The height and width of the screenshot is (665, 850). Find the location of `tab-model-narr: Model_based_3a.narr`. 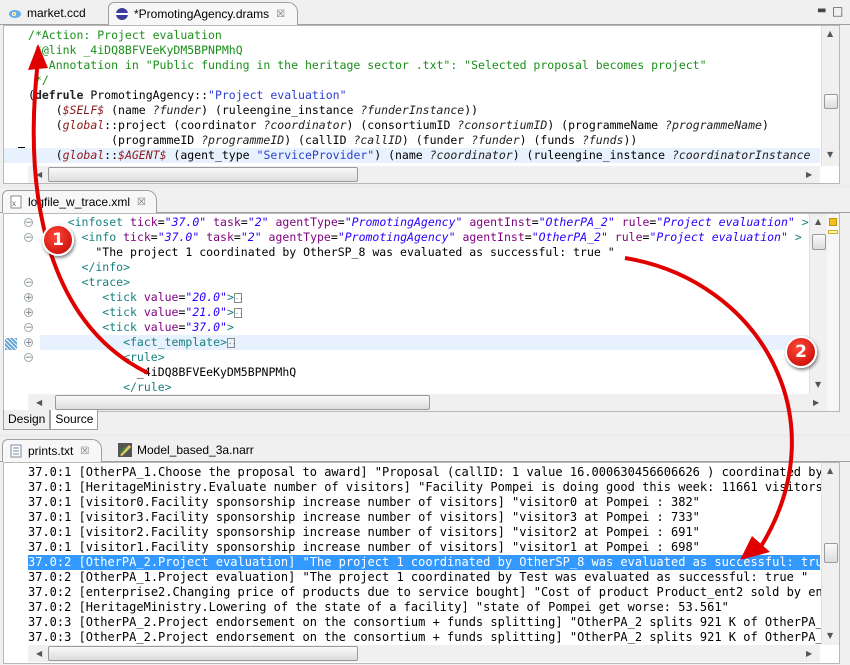

tab-model-narr: Model_based_3a.narr is located at coordinates (186, 450).